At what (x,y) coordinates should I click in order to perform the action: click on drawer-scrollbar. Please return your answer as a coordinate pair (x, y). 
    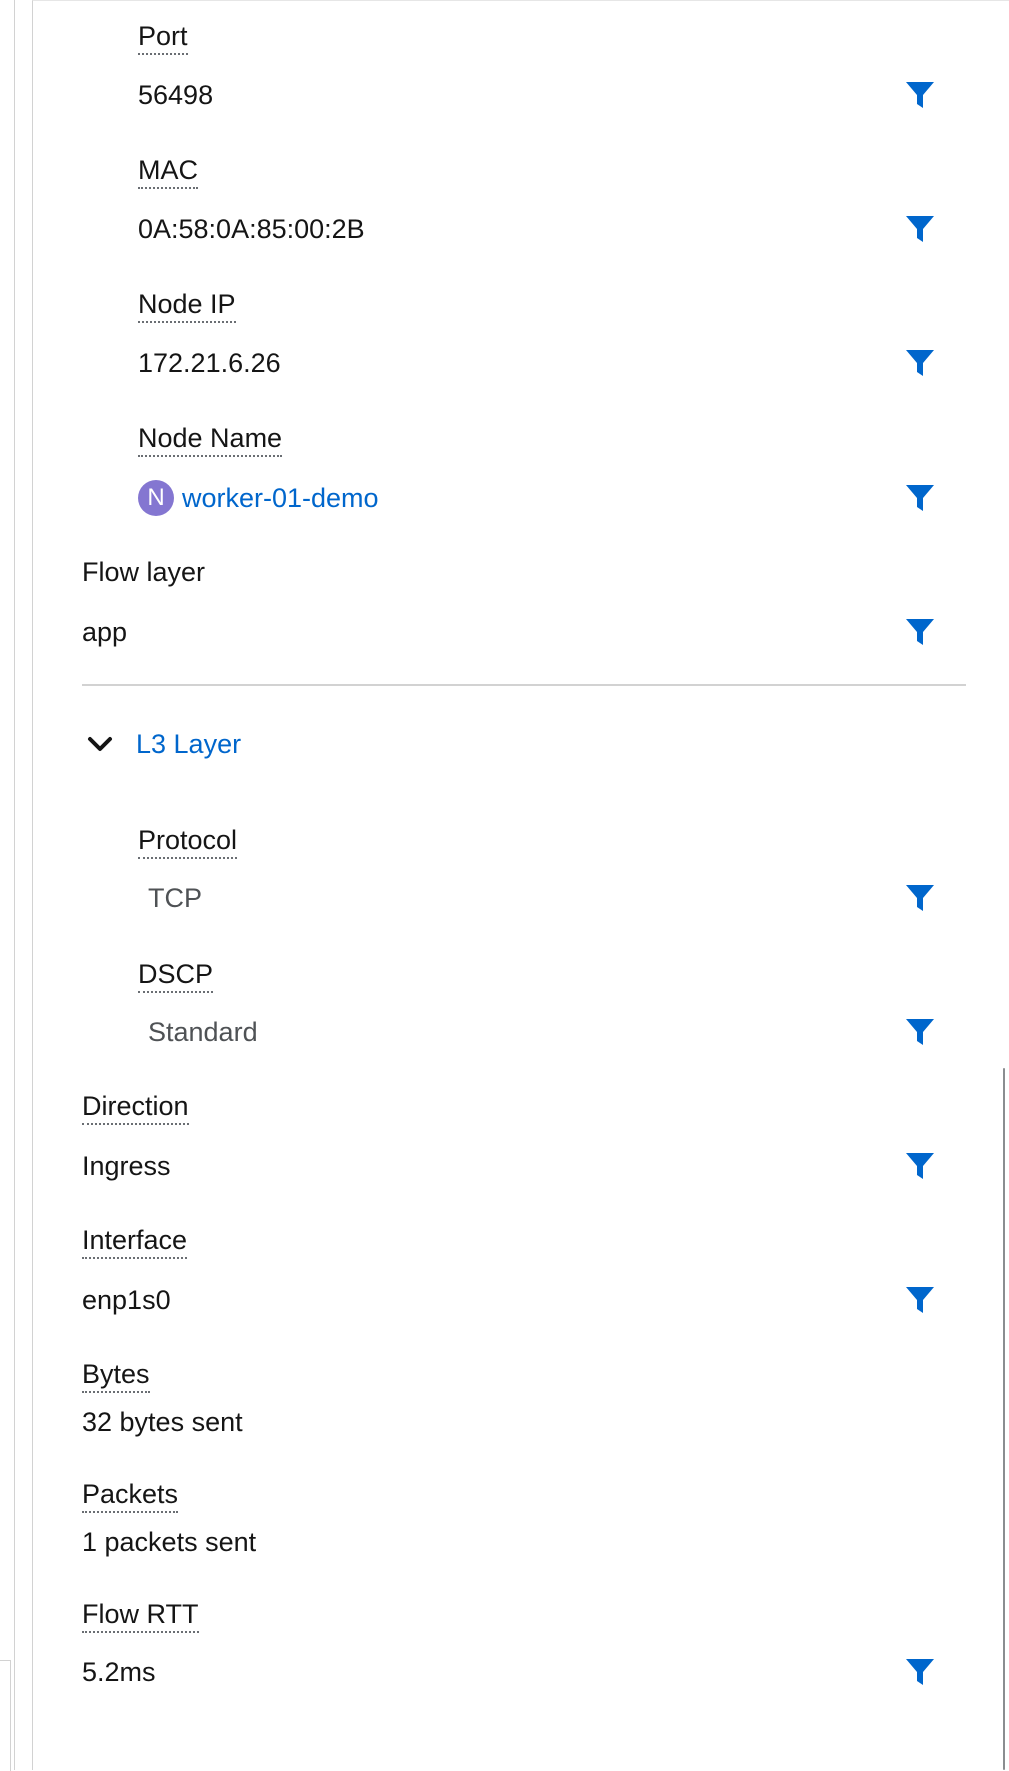
    Looking at the image, I should click on (1004, 1419).